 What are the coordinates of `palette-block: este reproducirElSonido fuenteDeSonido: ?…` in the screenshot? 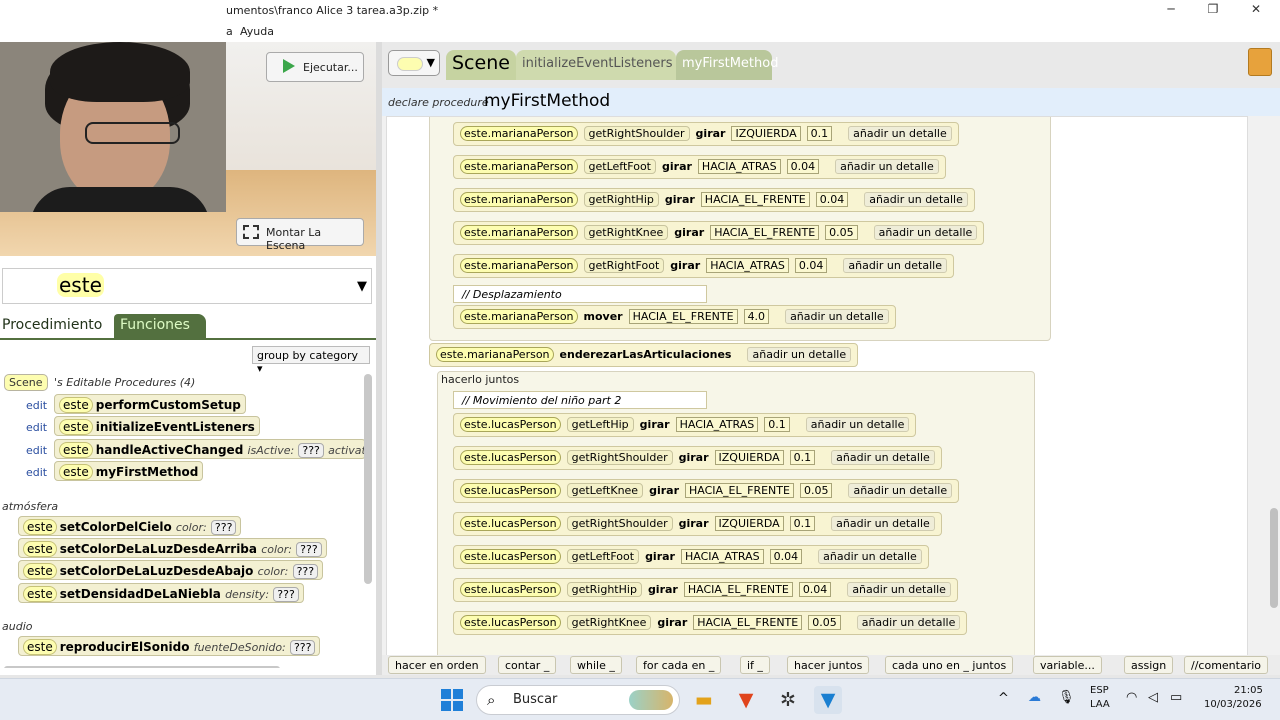 It's located at (169, 646).